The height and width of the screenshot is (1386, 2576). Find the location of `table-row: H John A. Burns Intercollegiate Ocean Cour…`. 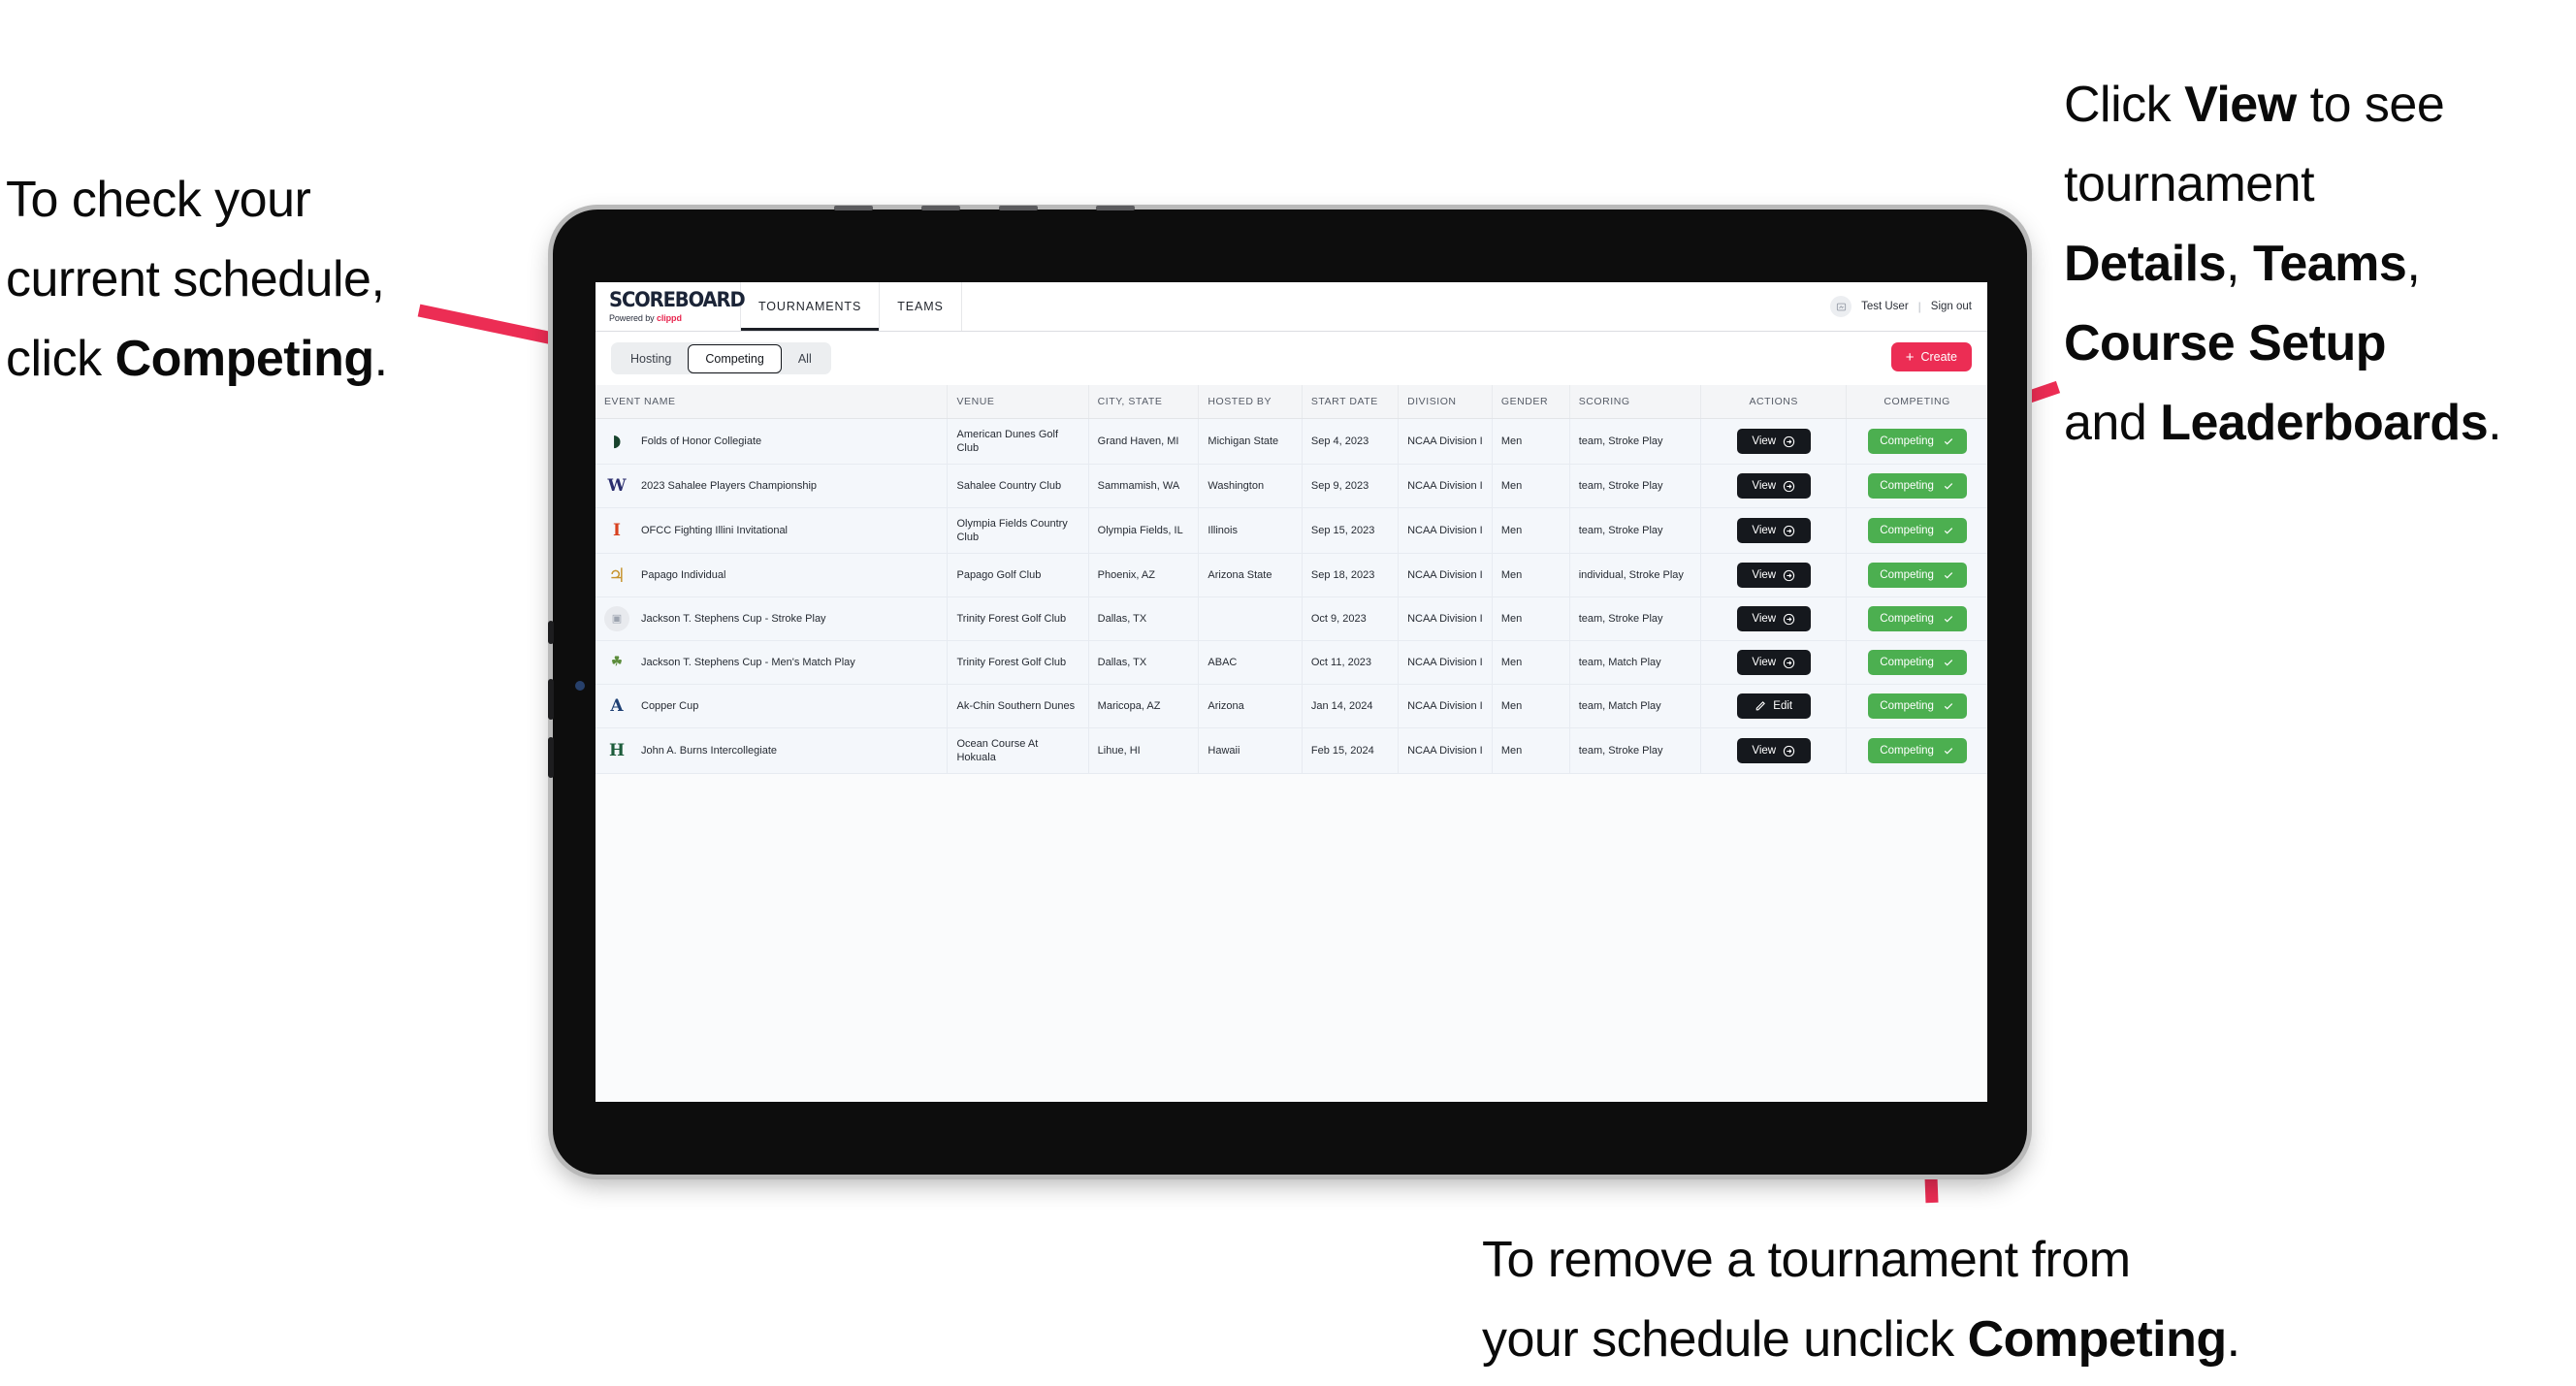

table-row: H John A. Burns Intercollegiate Ocean Cour… is located at coordinates (1291, 750).